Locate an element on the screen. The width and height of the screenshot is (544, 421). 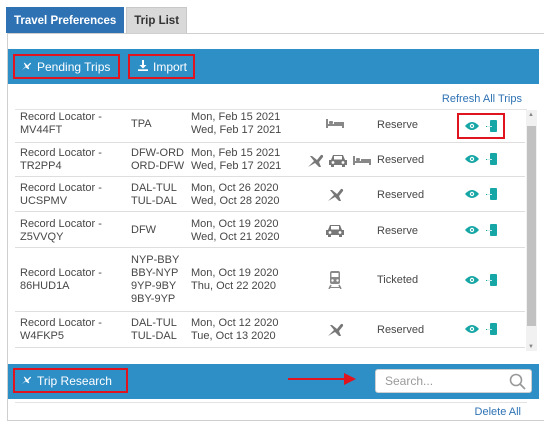
trip-dates: Mon, Oct 12 2020 Tue, Oct 13 2020 is located at coordinates (235, 329).